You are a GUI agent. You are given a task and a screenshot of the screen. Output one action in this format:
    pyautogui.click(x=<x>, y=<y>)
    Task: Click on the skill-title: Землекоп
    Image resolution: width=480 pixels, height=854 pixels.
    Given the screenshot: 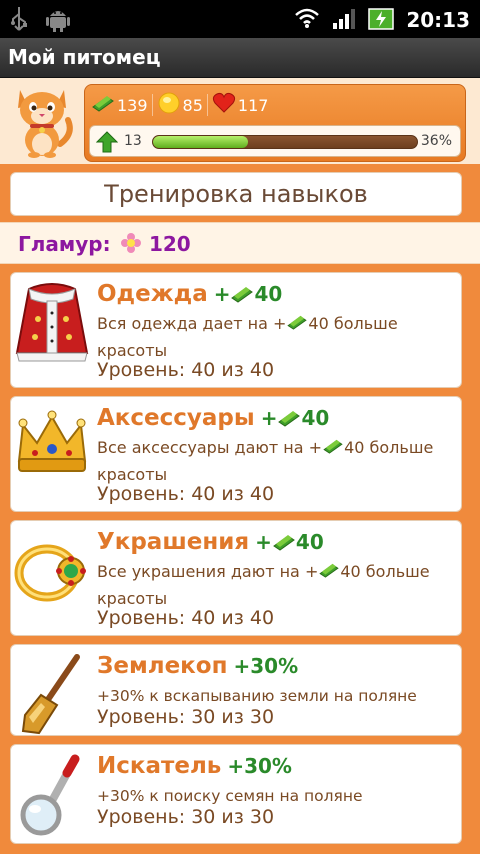 What is the action you would take?
    pyautogui.click(x=162, y=666)
    